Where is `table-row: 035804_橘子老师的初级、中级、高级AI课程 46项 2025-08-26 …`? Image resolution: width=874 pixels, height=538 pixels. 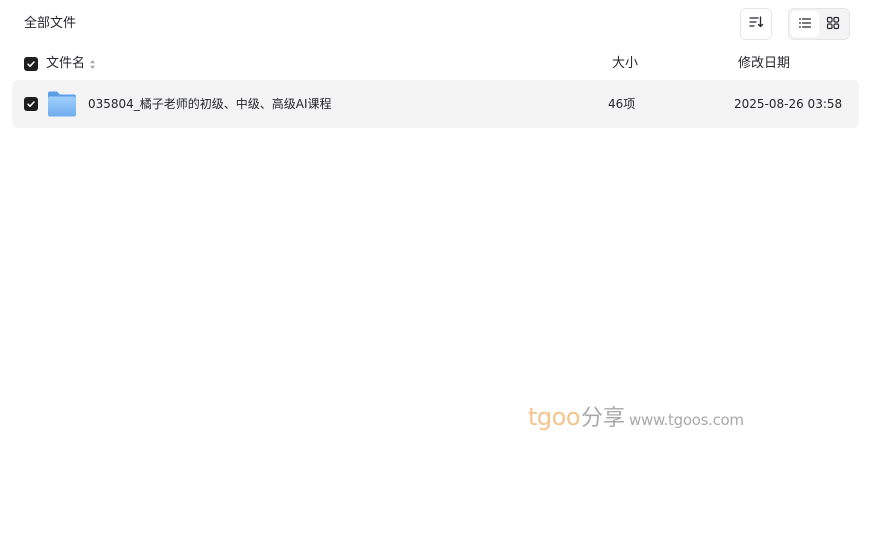 table-row: 035804_橘子老师的初级、中级、高级AI课程 46项 2025-08-26 … is located at coordinates (435, 104).